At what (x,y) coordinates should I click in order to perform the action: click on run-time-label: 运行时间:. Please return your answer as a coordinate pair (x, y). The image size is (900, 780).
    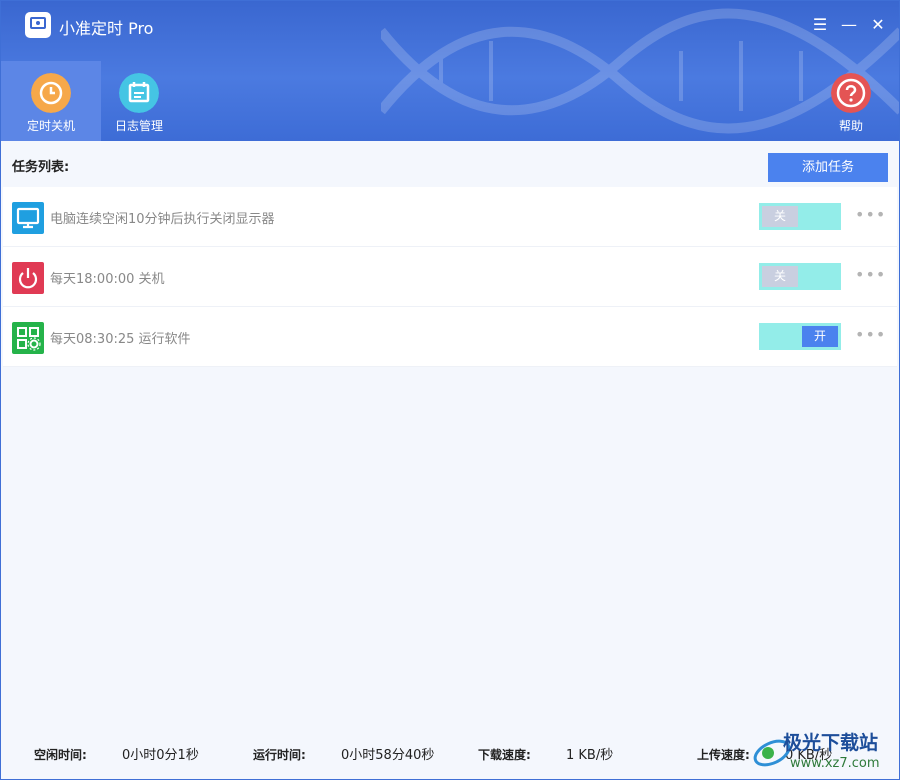
    Looking at the image, I should click on (279, 755).